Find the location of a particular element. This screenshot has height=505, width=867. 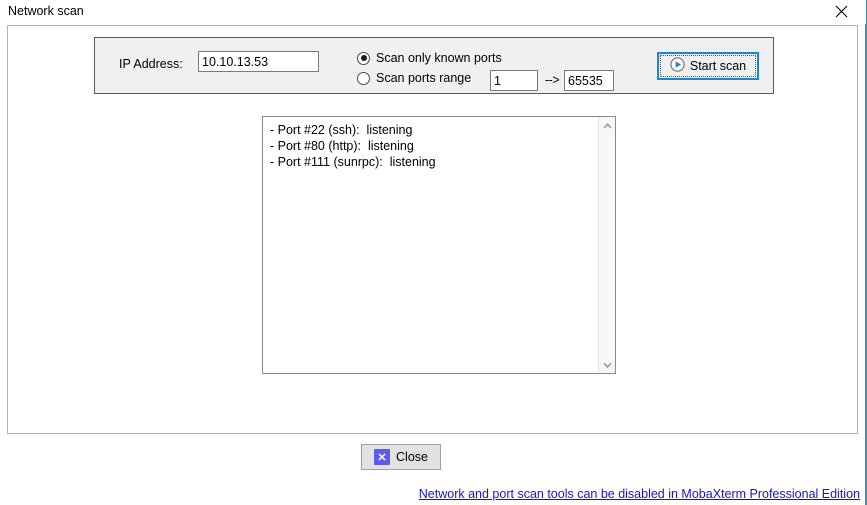

title-bar: Network scan is located at coordinates (433, 12).